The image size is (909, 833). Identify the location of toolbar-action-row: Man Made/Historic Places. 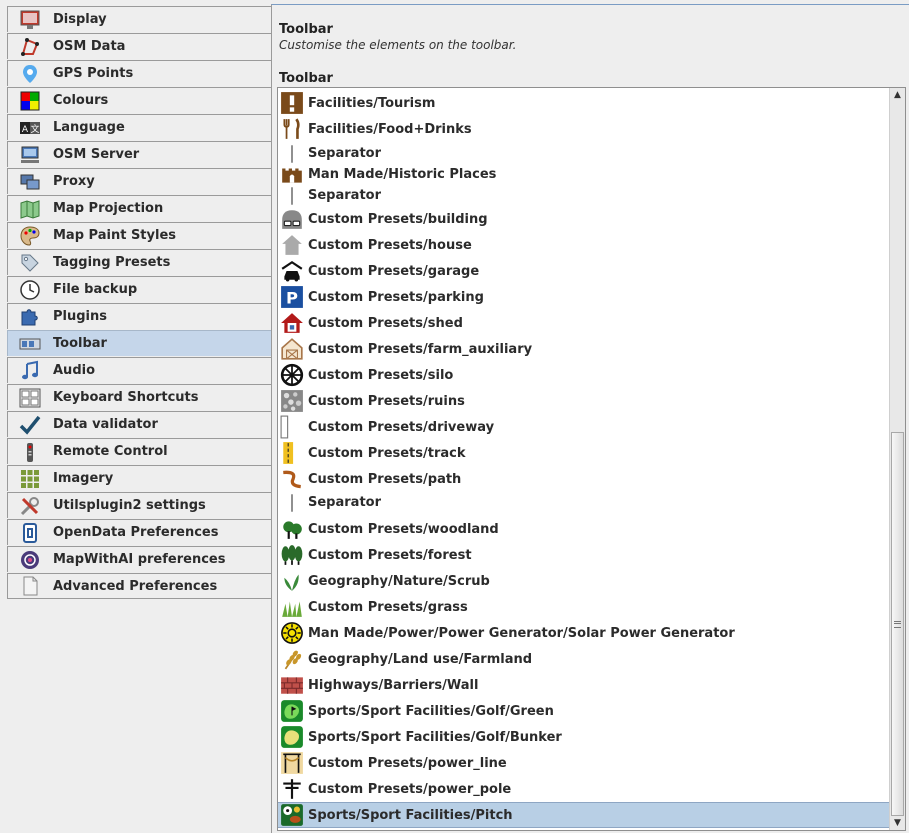
(584, 174).